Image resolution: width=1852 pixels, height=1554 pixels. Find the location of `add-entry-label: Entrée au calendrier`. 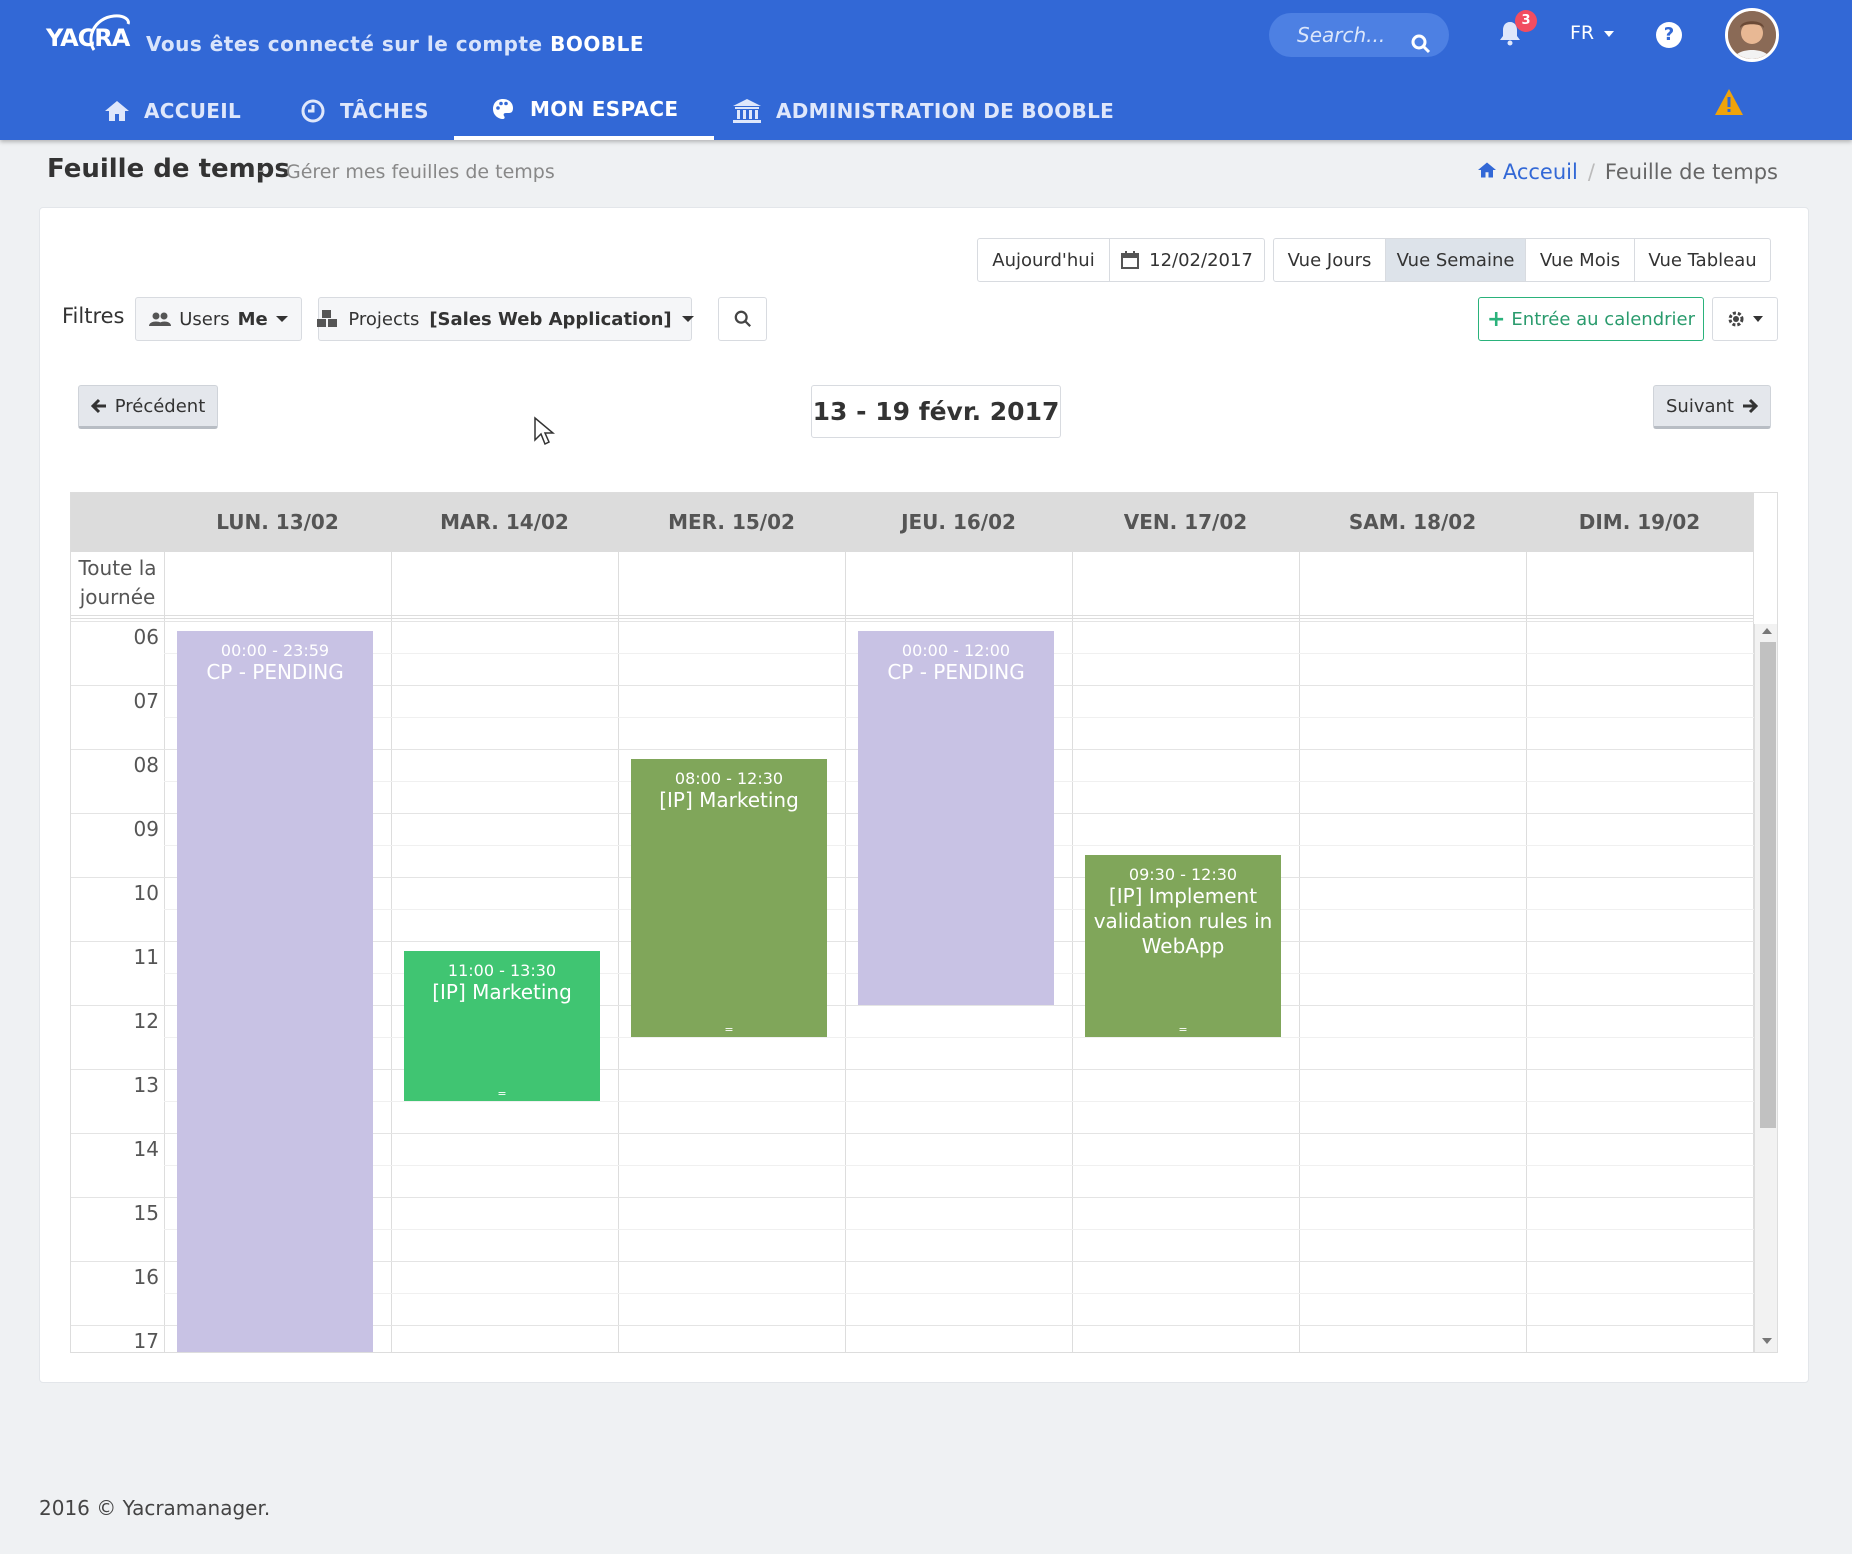

add-entry-label: Entrée au calendrier is located at coordinates (1603, 319).